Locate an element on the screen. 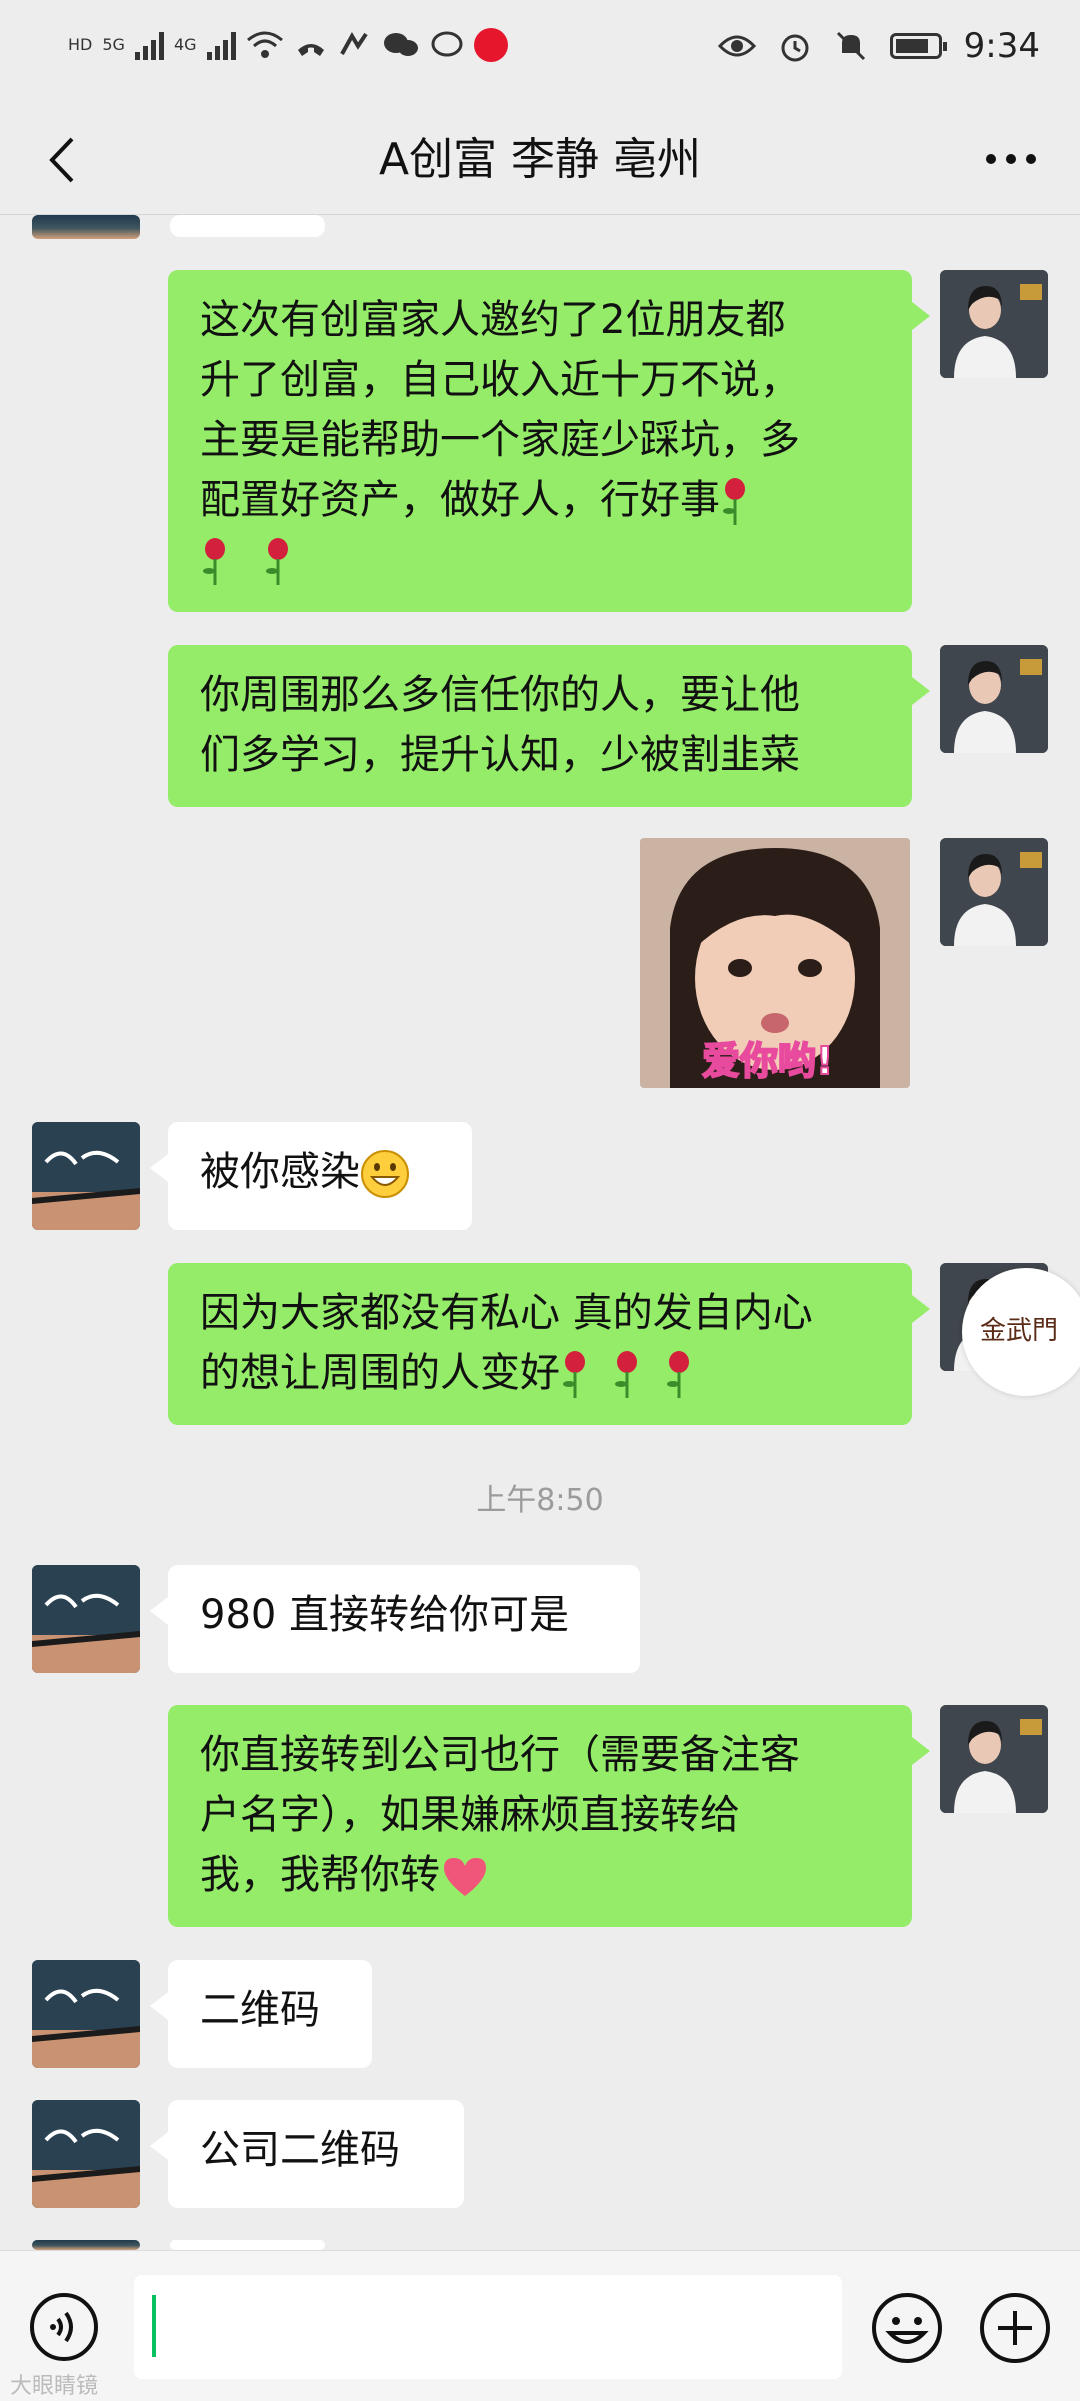 This screenshot has height=2401, width=1080. message-line: 配置好资产，做好人，行好事 is located at coordinates (540, 500).